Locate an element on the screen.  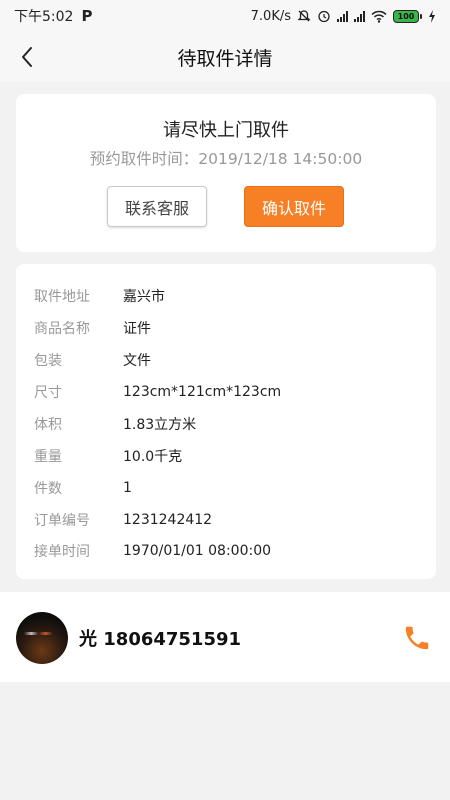
info-row-weight: 重量 10.0千克 is located at coordinates (108, 456).